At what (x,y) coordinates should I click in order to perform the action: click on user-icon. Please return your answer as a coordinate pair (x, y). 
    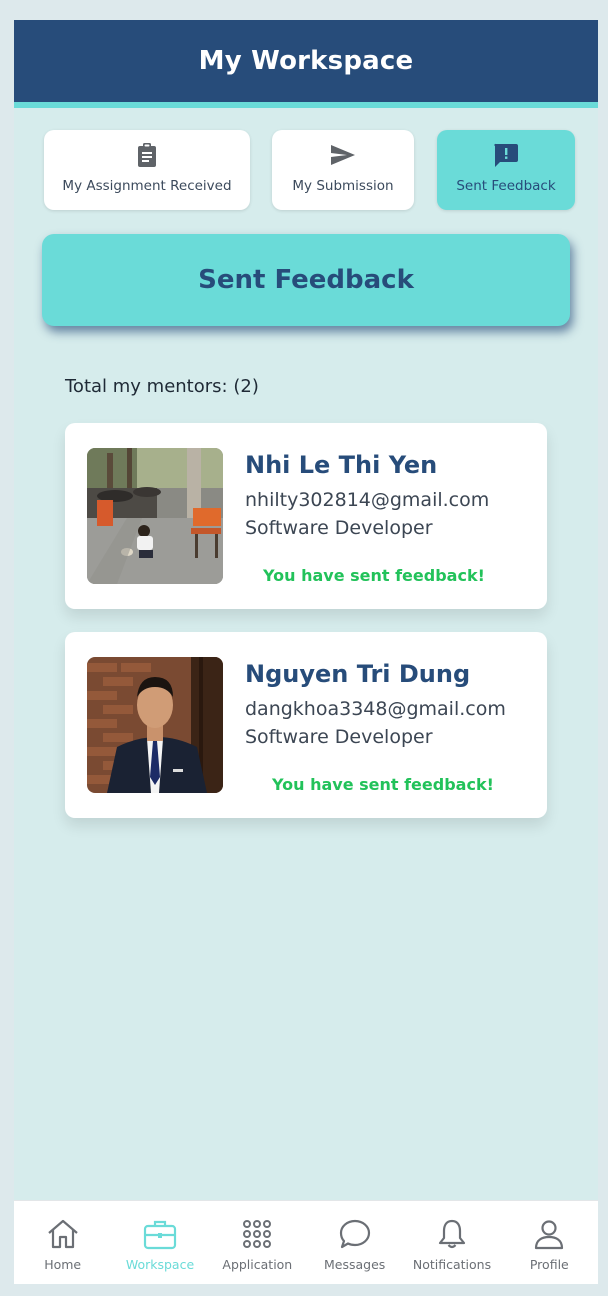
    Looking at the image, I should click on (549, 1234).